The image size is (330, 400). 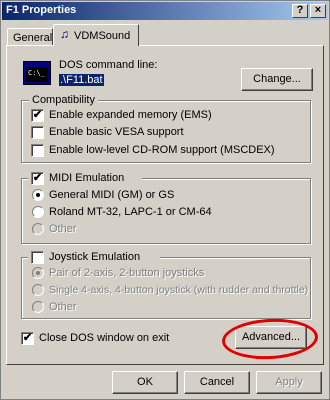 I want to click on close-on-exit-label: Close DOS window on exit, so click(x=104, y=338).